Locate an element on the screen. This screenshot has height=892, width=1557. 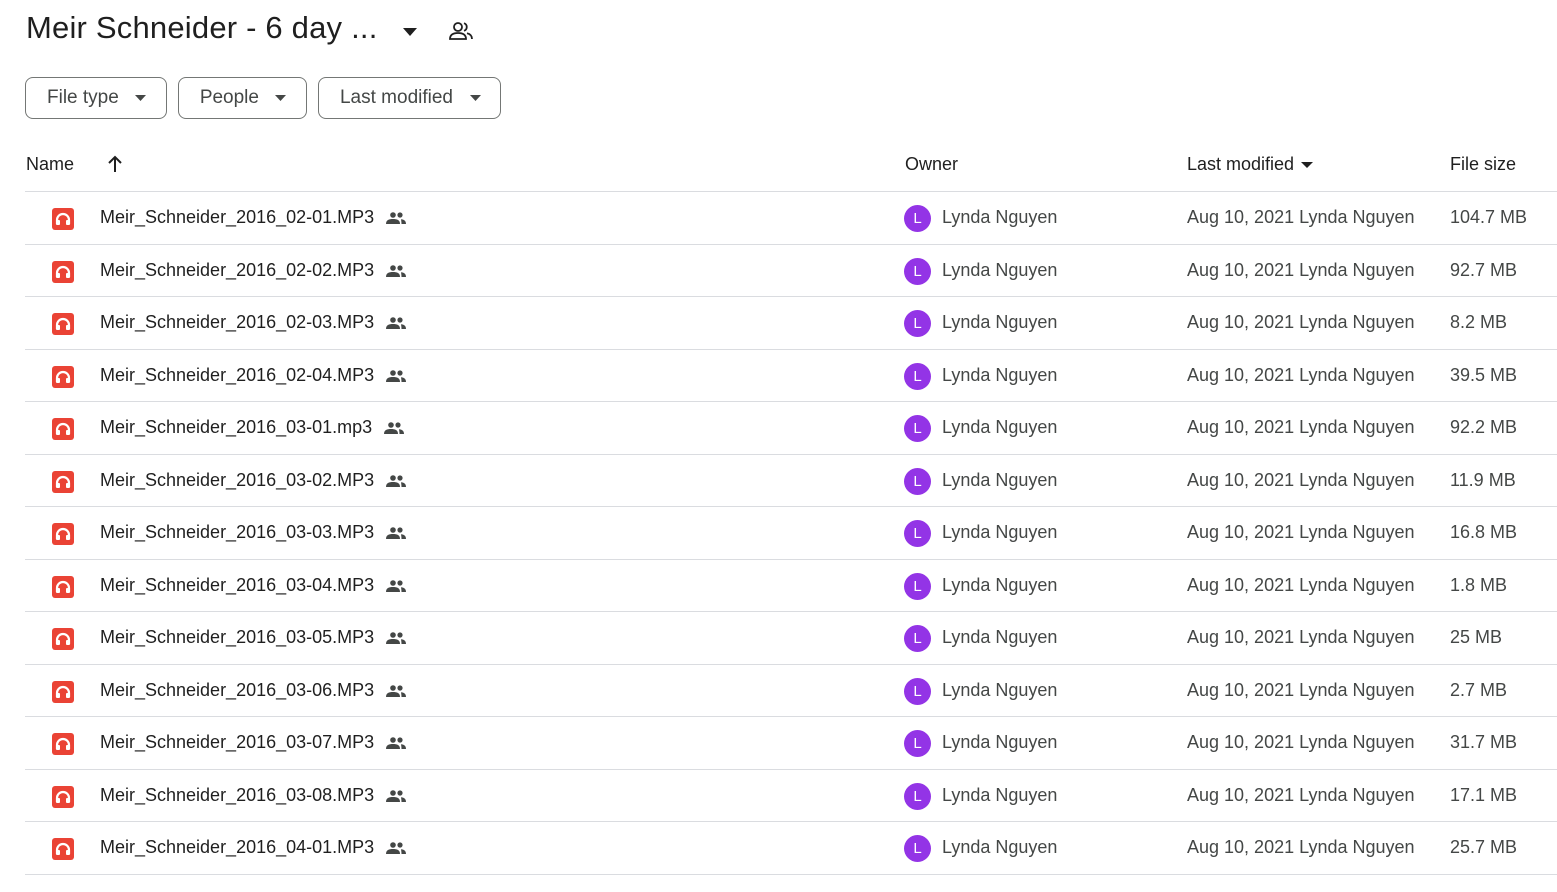
file-type-filter-label: File type is located at coordinates (83, 97).